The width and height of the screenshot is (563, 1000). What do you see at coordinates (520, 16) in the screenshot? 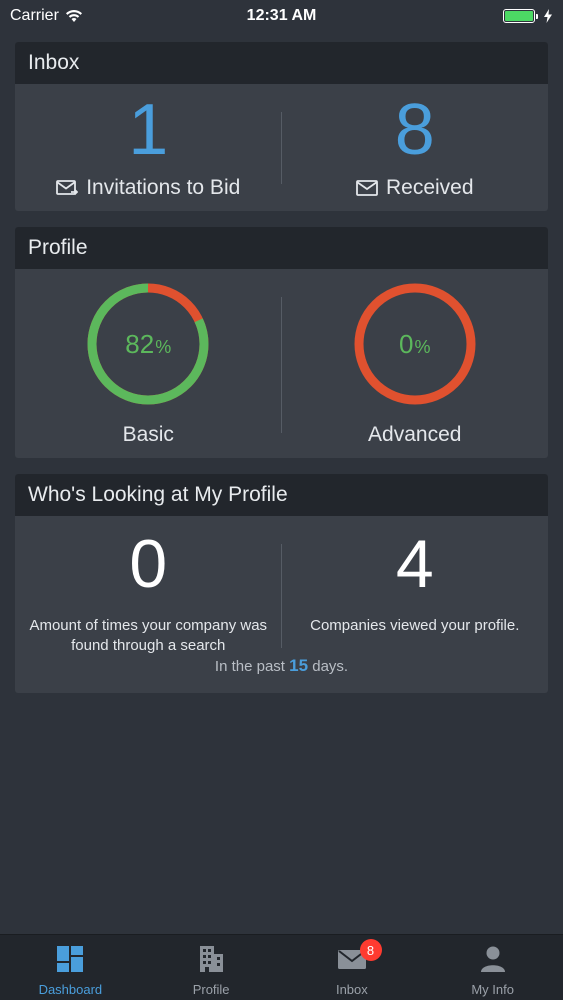
I see `battery-icon` at bounding box center [520, 16].